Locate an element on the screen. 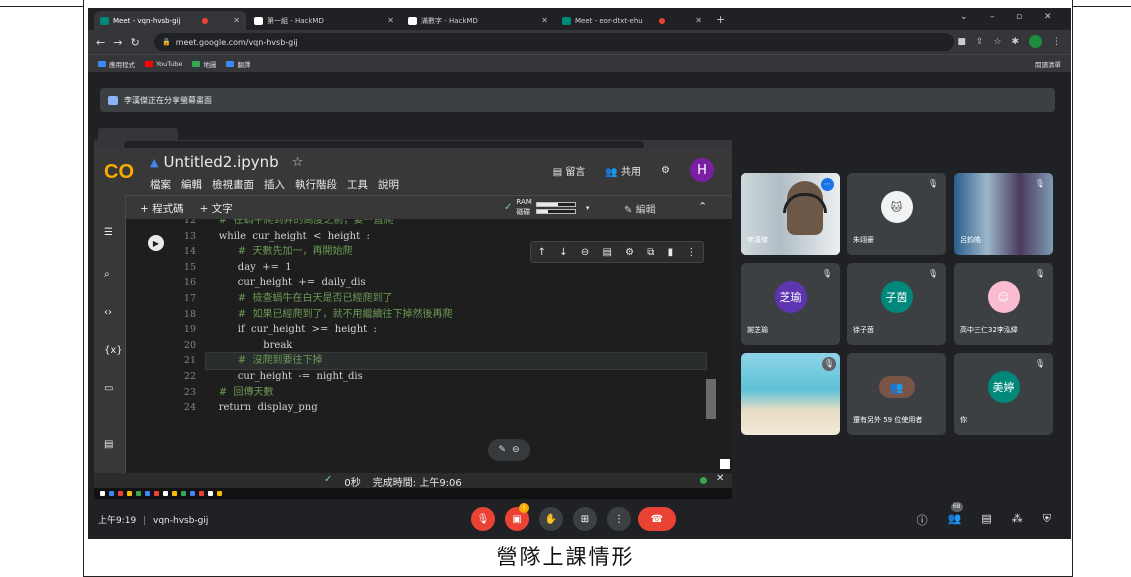 This screenshot has height=577, width=1131. line-number: 17 is located at coordinates (189, 298).